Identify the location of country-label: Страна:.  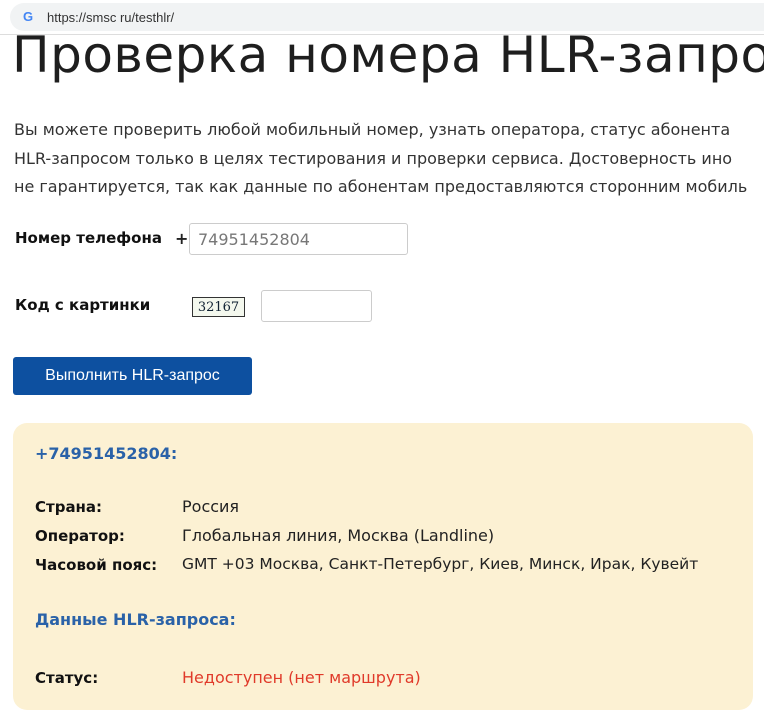
(69, 507).